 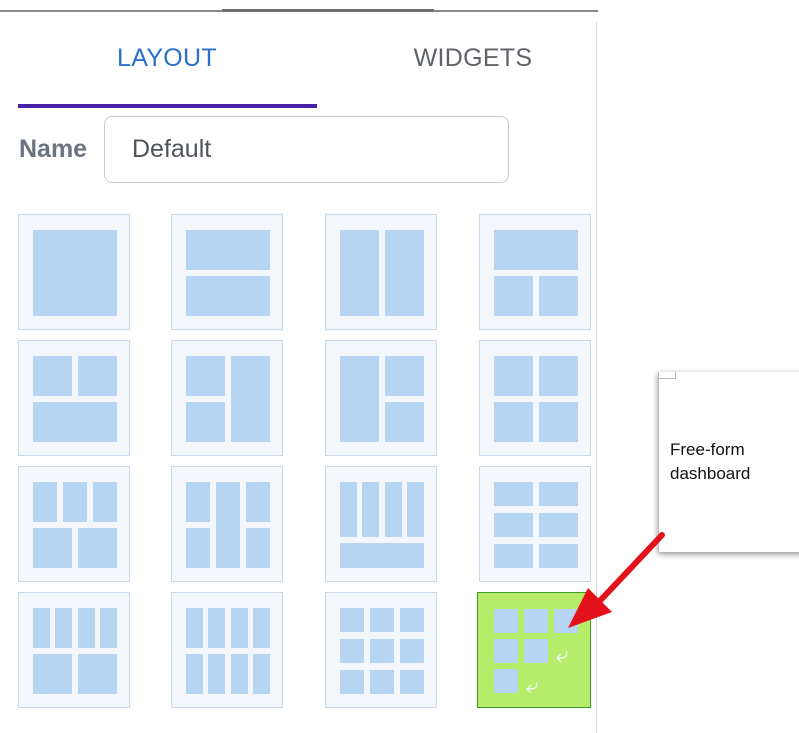 I want to click on layout-three-top-two-bottom-icon, so click(x=75, y=525).